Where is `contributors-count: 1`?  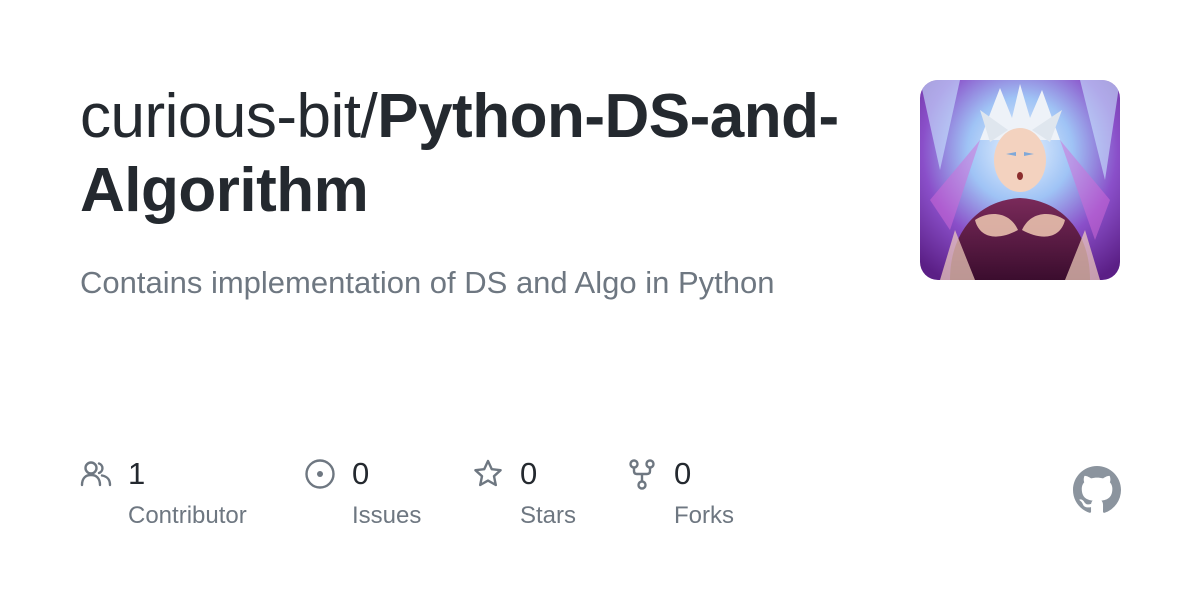 contributors-count: 1 is located at coordinates (137, 473).